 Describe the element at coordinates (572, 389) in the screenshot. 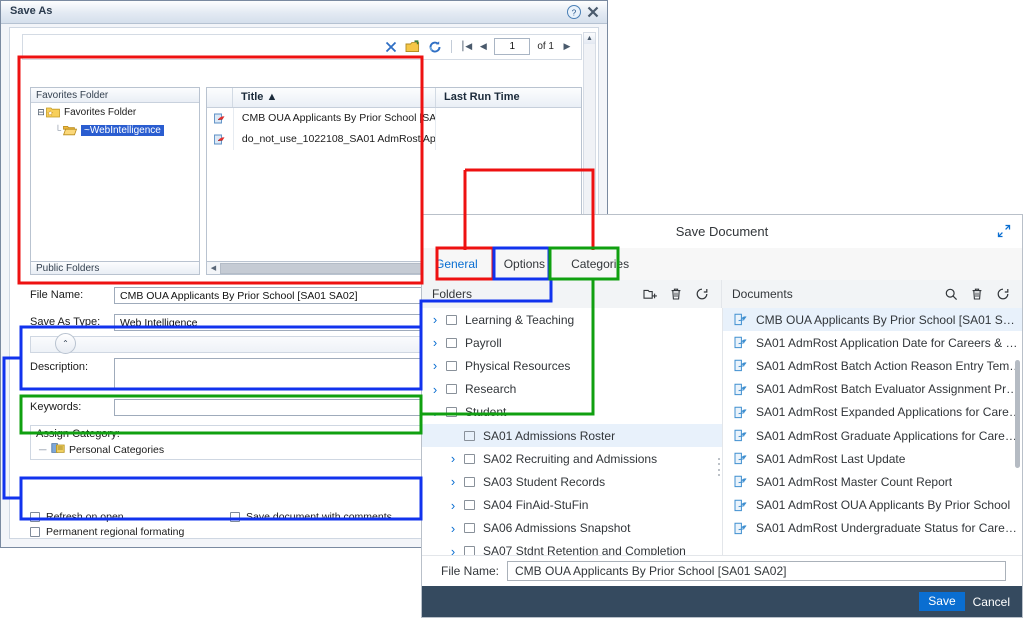

I see `folder-row: › Research` at that location.